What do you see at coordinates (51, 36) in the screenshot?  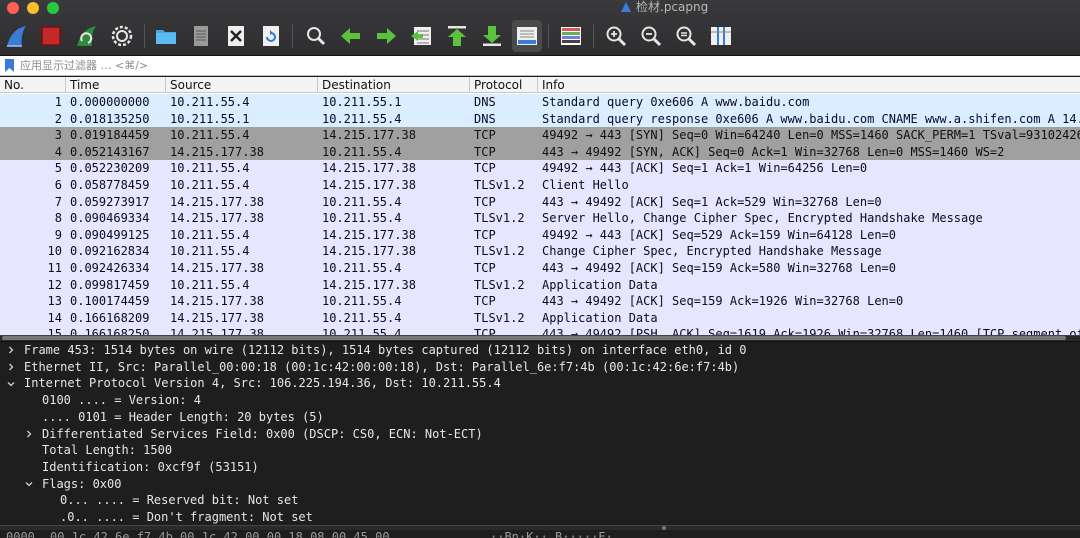 I see `stop-capture-button` at bounding box center [51, 36].